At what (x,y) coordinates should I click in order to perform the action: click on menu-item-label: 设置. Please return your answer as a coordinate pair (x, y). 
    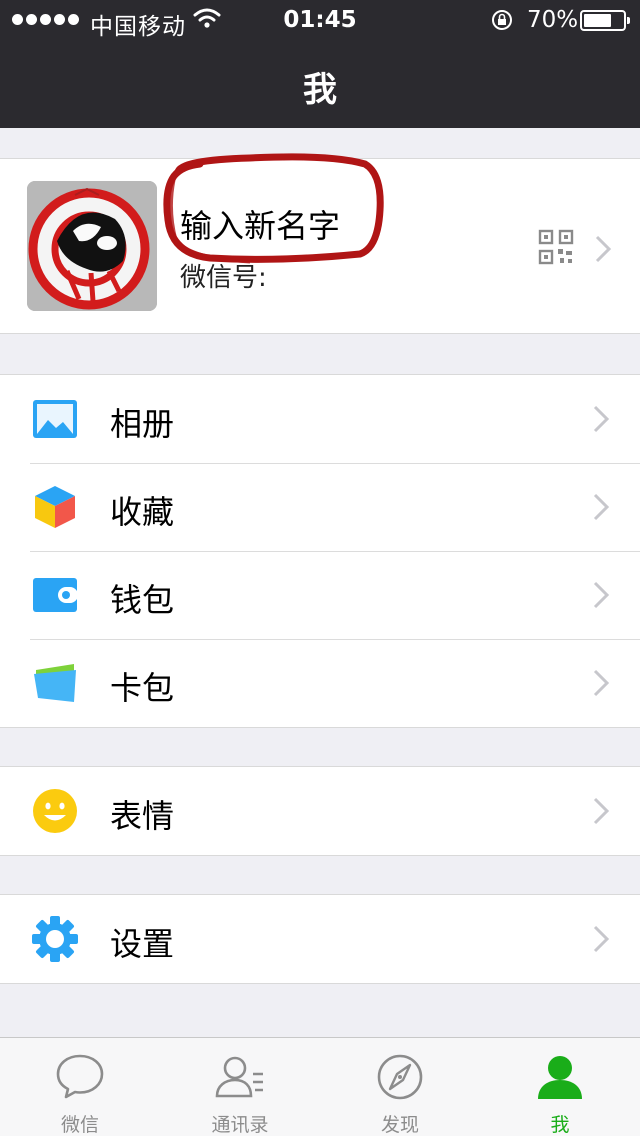
    Looking at the image, I should click on (142, 944).